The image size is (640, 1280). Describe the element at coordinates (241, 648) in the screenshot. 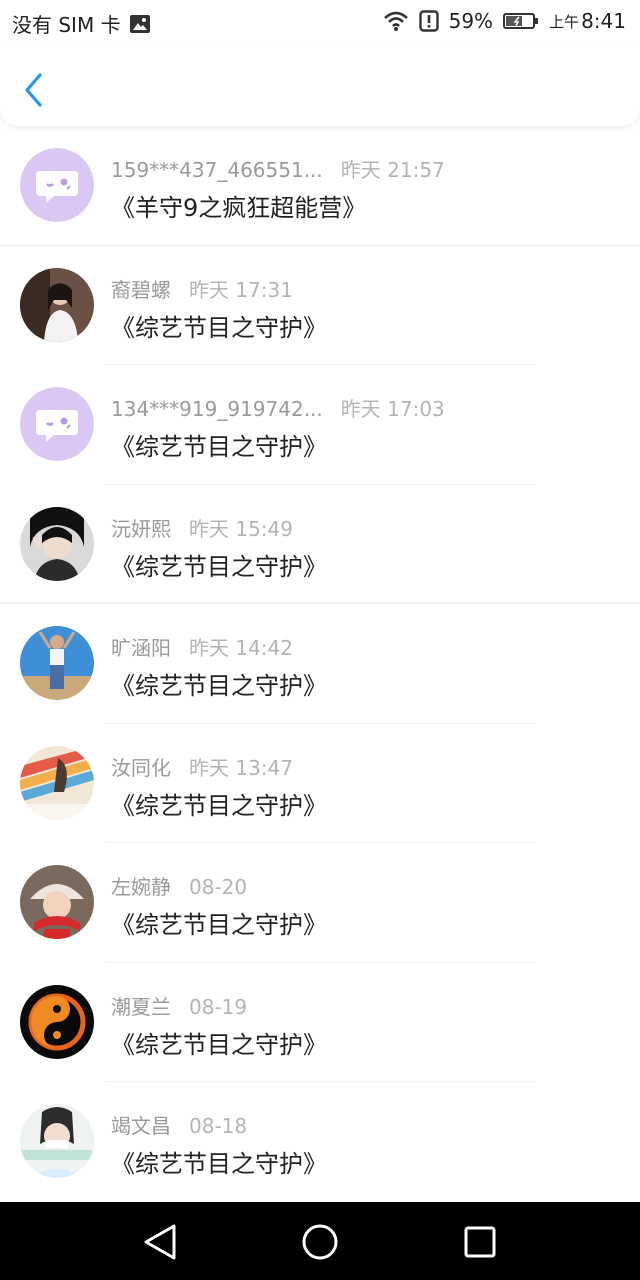

I see `message-time: 昨天 14:42` at that location.